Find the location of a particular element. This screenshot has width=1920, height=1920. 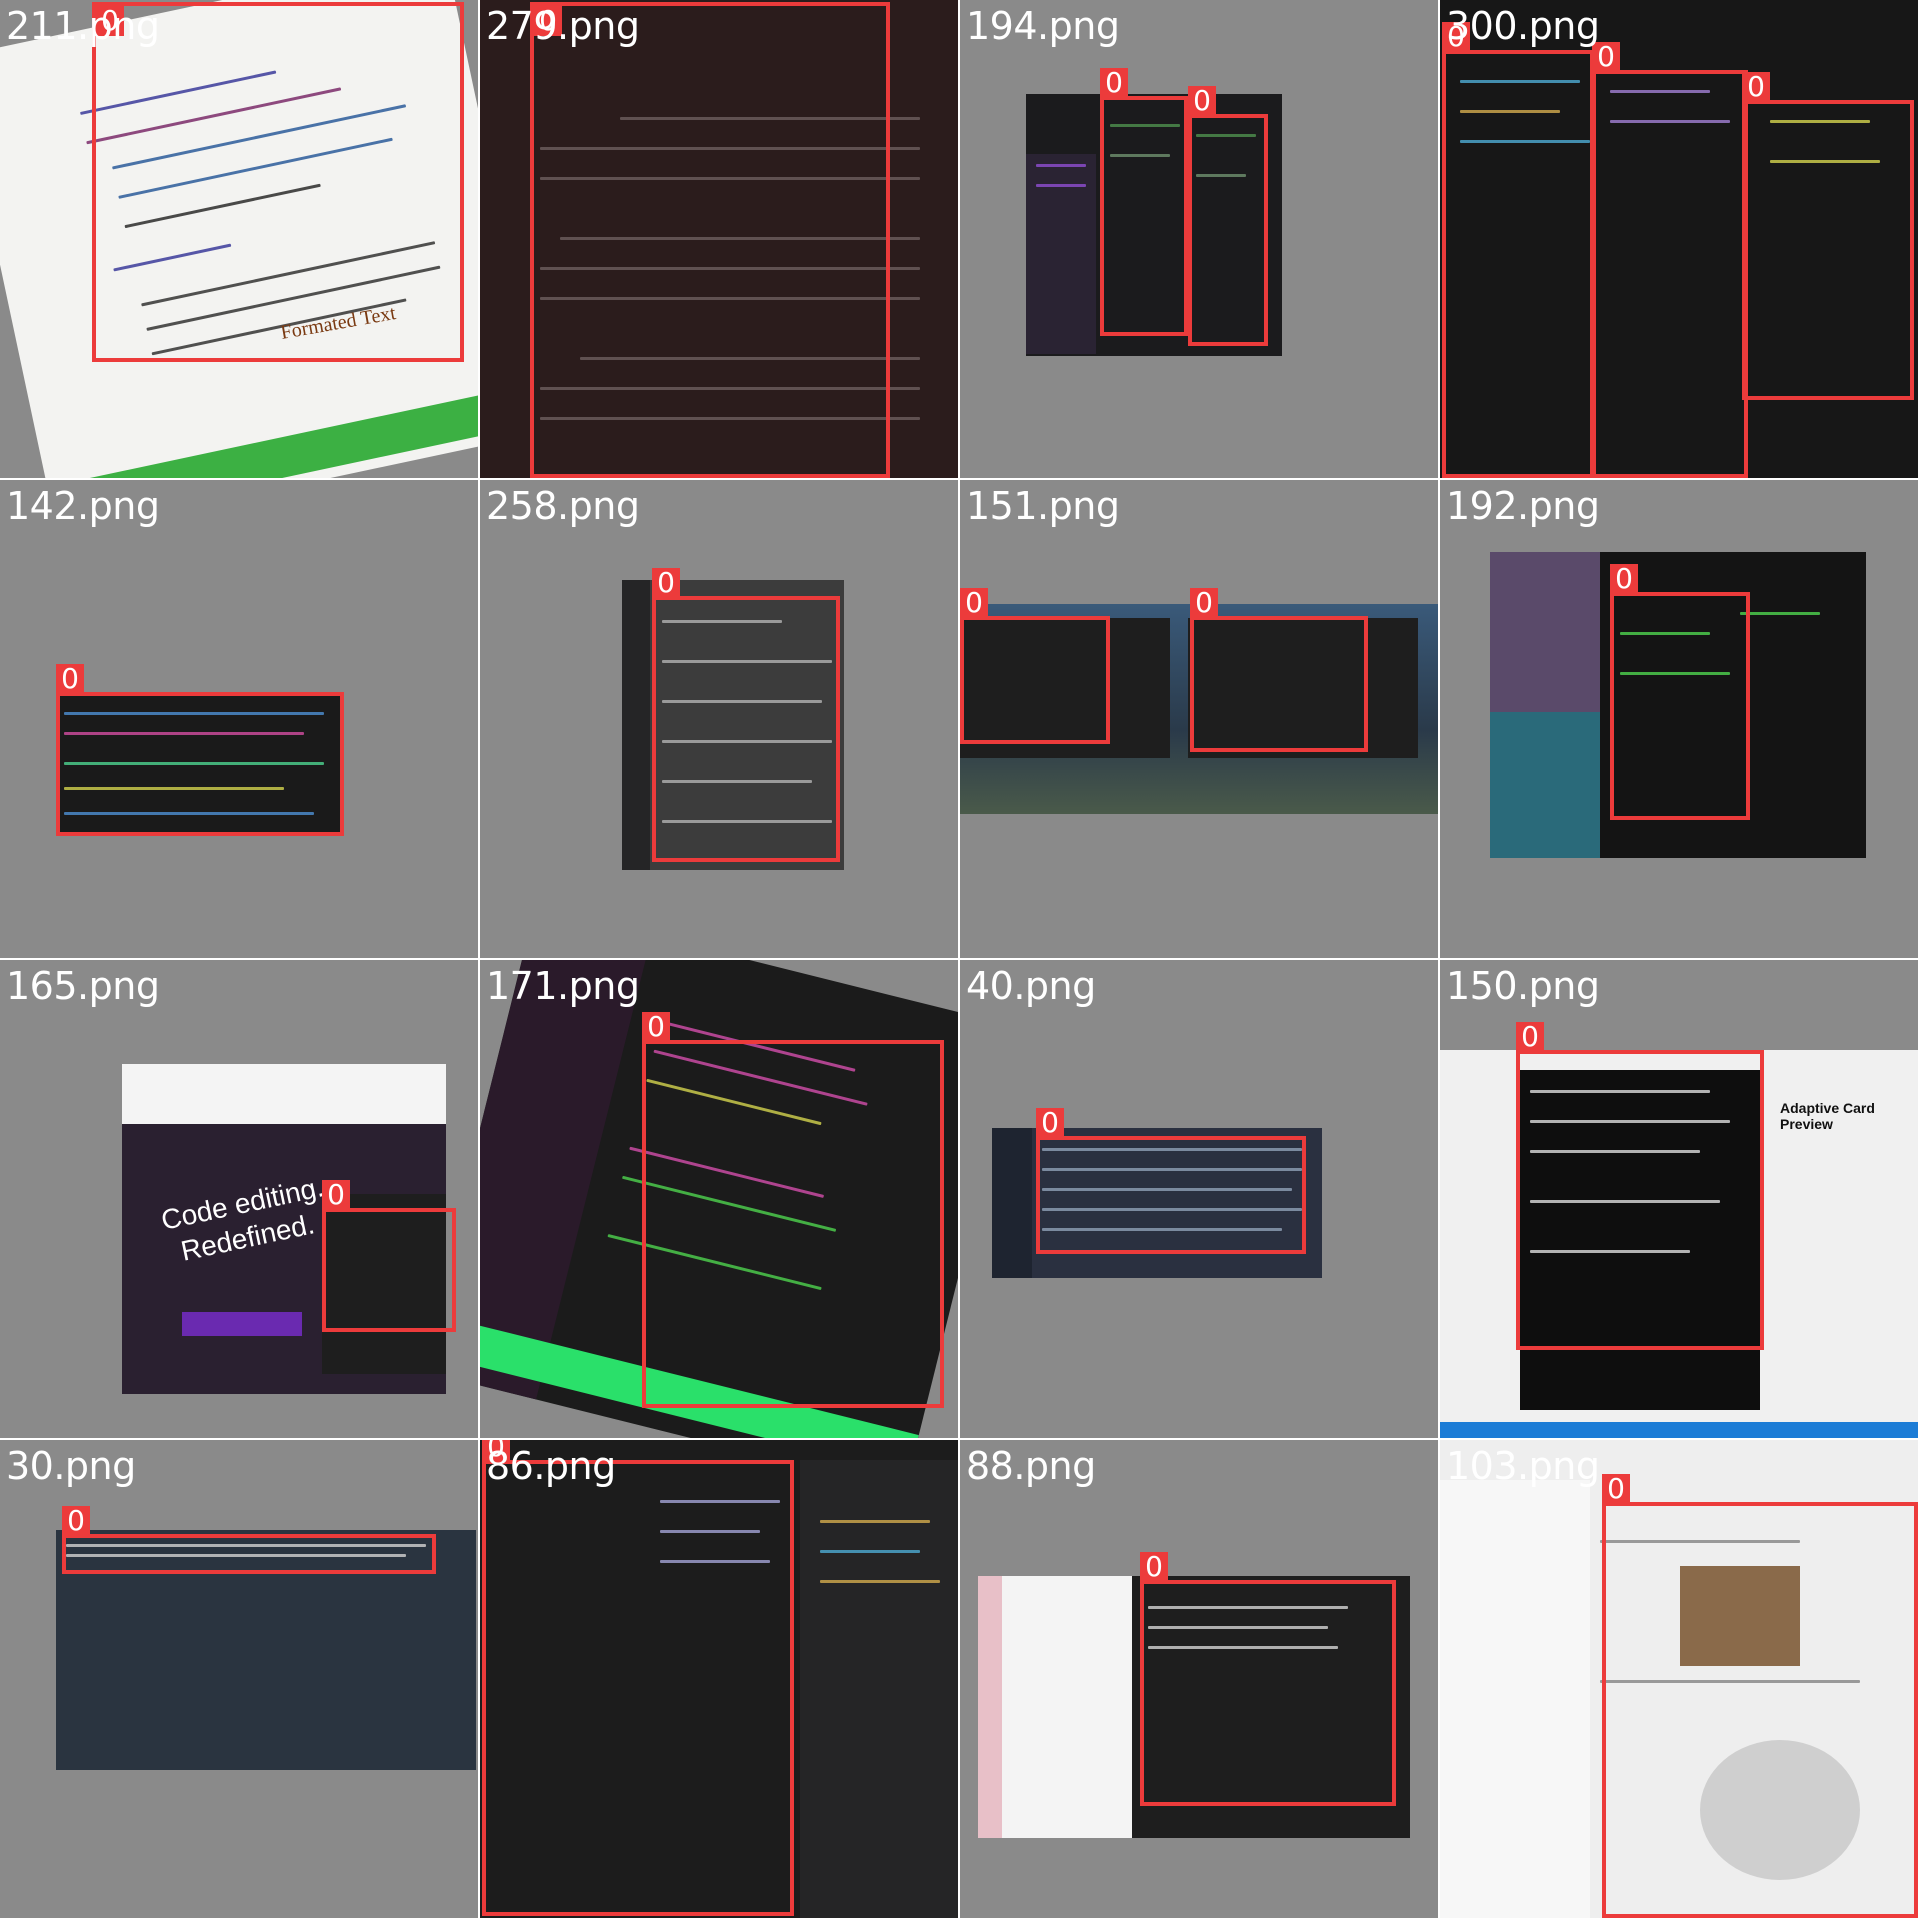

tile-258: 0 258.png is located at coordinates (719, 719).